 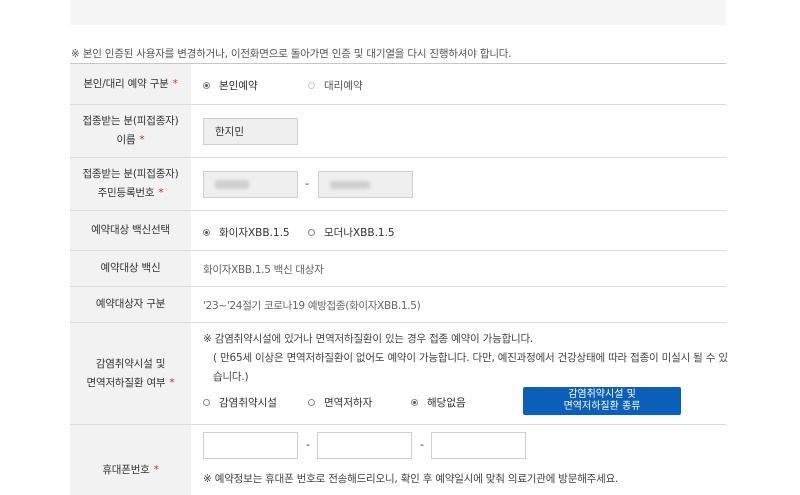 I want to click on phone-part1-input, so click(x=250, y=445).